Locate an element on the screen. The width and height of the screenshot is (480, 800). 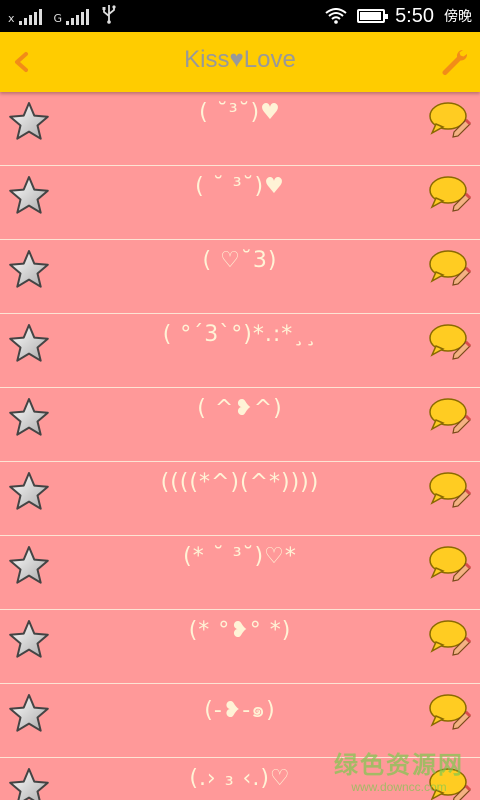
kaomoji-text: ( ˘ ³˘)♥ is located at coordinates (240, 186).